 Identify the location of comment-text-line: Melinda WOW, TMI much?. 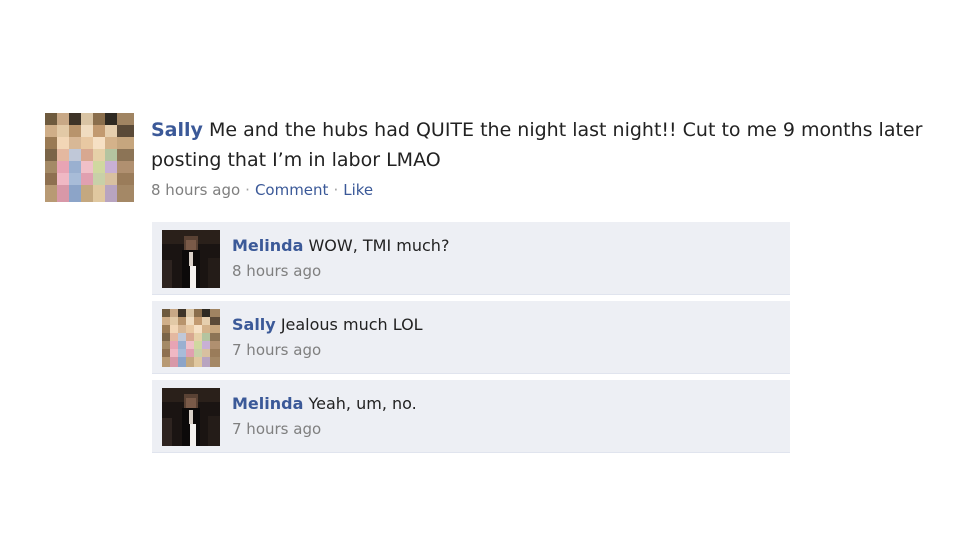
(506, 246).